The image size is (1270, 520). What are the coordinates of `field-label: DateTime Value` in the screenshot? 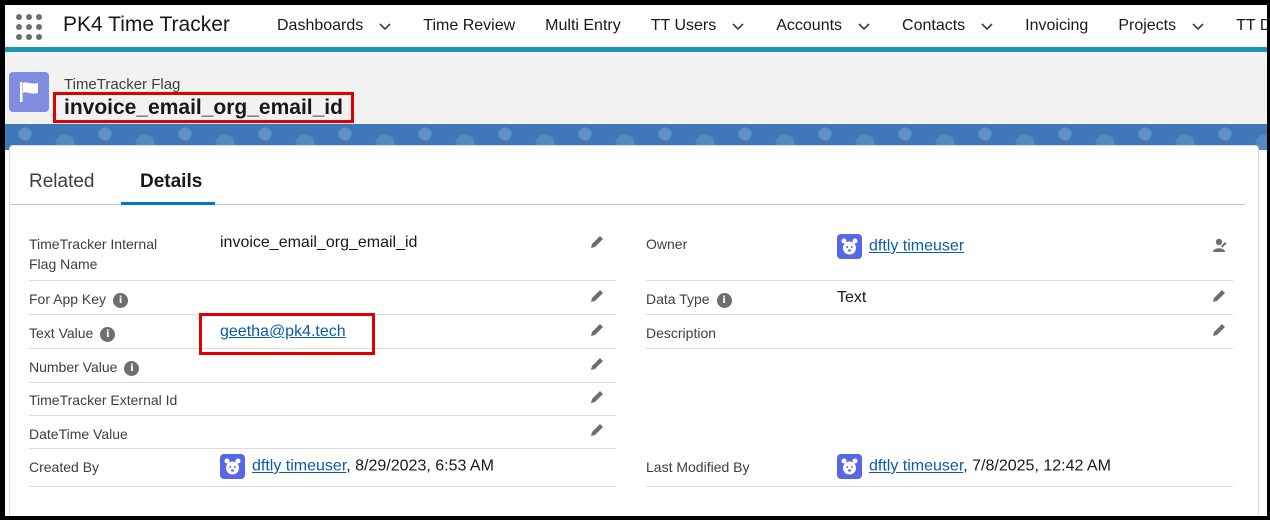 It's located at (78, 434).